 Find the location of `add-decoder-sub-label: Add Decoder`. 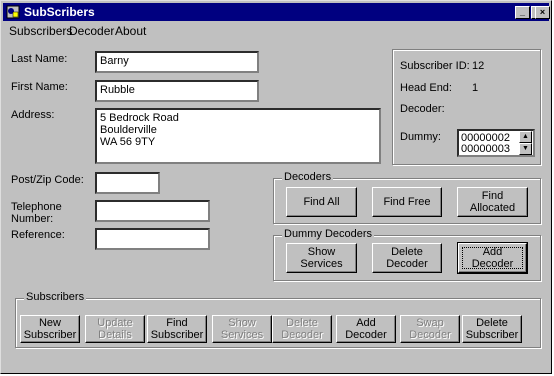

add-decoder-sub-label: Add Decoder is located at coordinates (366, 329).